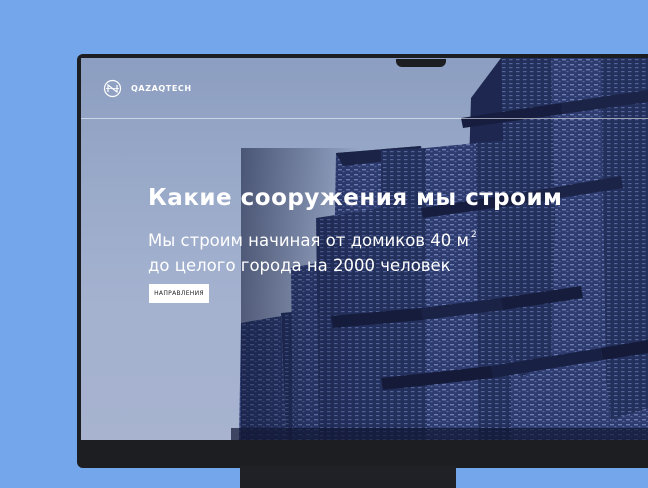 The image size is (648, 488). Describe the element at coordinates (364, 118) in the screenshot. I see `header-divider` at that location.